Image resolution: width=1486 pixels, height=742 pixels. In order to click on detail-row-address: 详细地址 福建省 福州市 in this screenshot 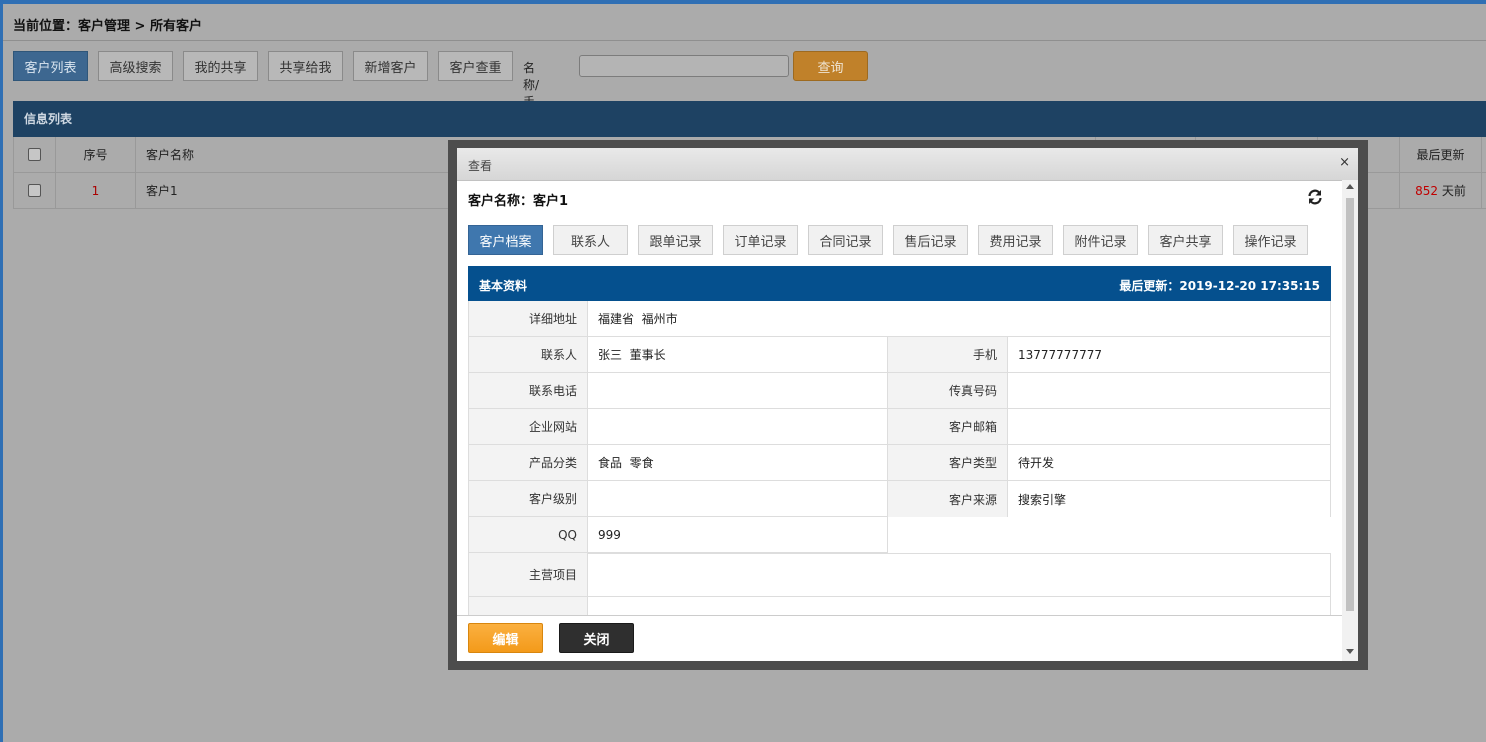, I will do `click(899, 319)`.